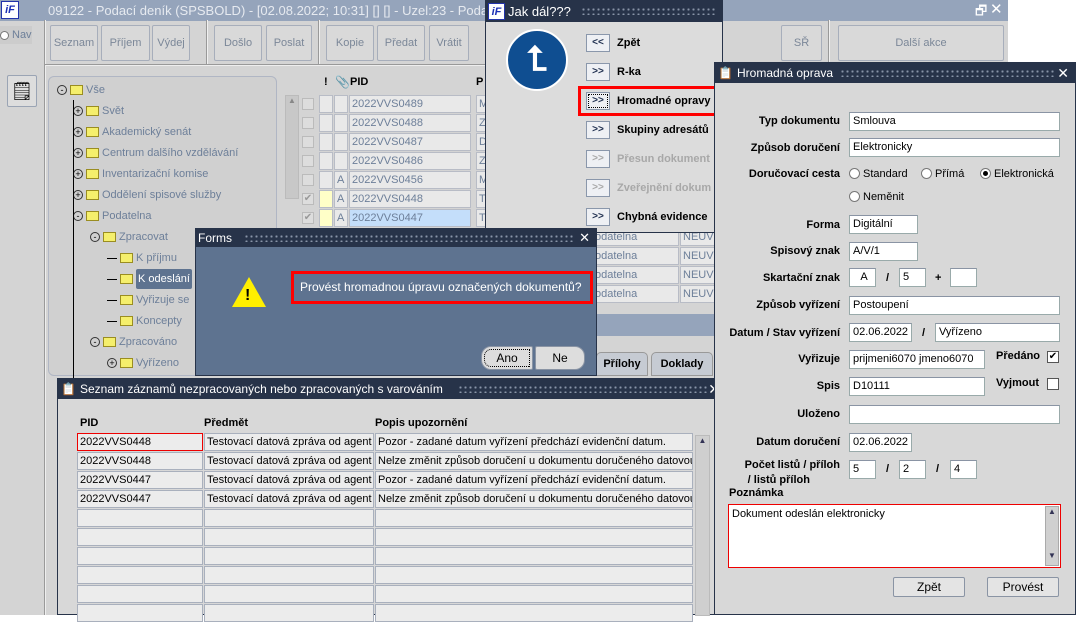  Describe the element at coordinates (862, 469) in the screenshot. I see `pocet-listu-field: 5` at that location.